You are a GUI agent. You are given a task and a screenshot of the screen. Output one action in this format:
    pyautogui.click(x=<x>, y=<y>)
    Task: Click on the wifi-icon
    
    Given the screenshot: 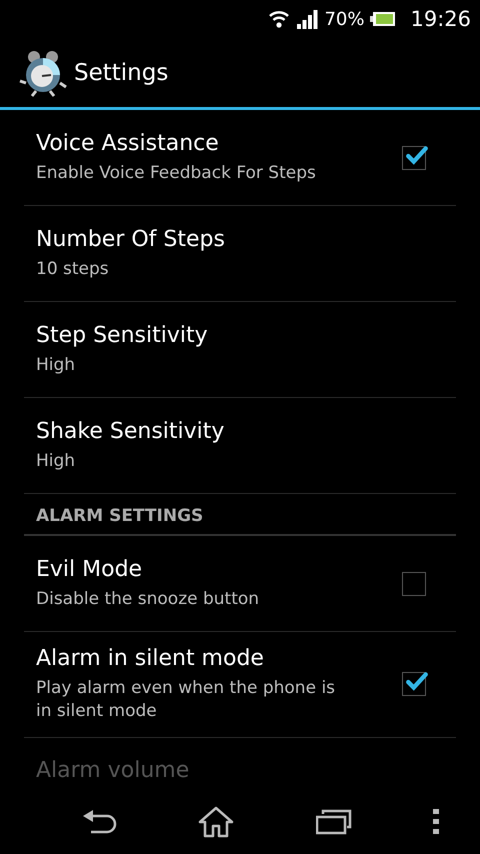 What is the action you would take?
    pyautogui.click(x=279, y=19)
    